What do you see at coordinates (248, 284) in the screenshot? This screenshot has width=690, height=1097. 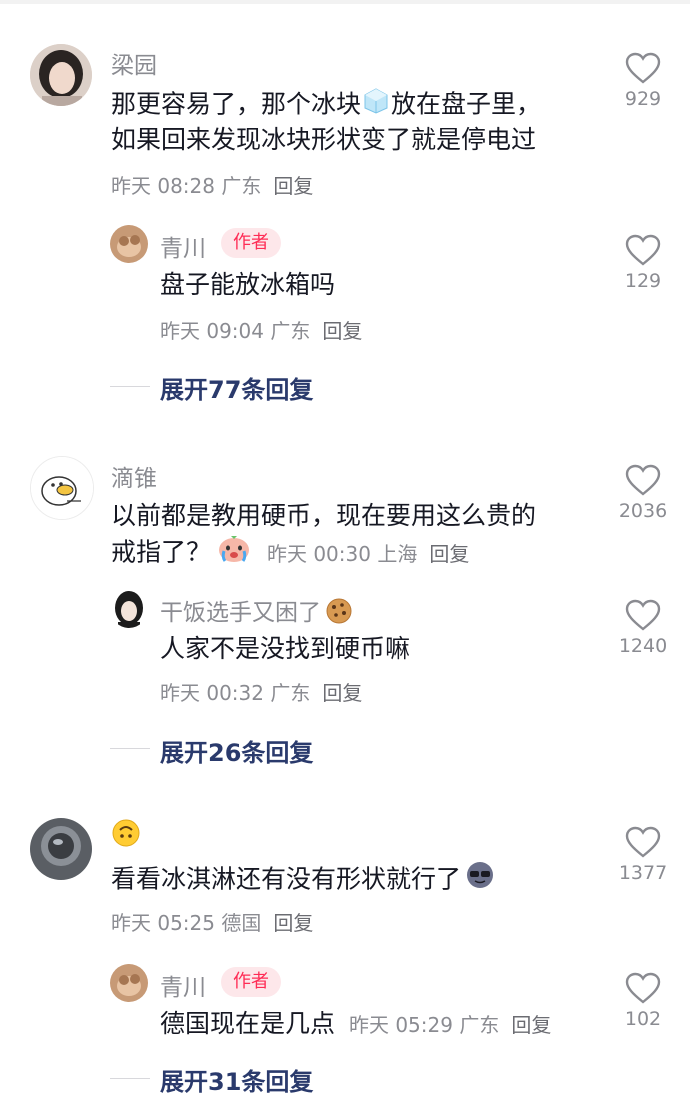 I see `comment-text: 盘子能放冰箱吗` at bounding box center [248, 284].